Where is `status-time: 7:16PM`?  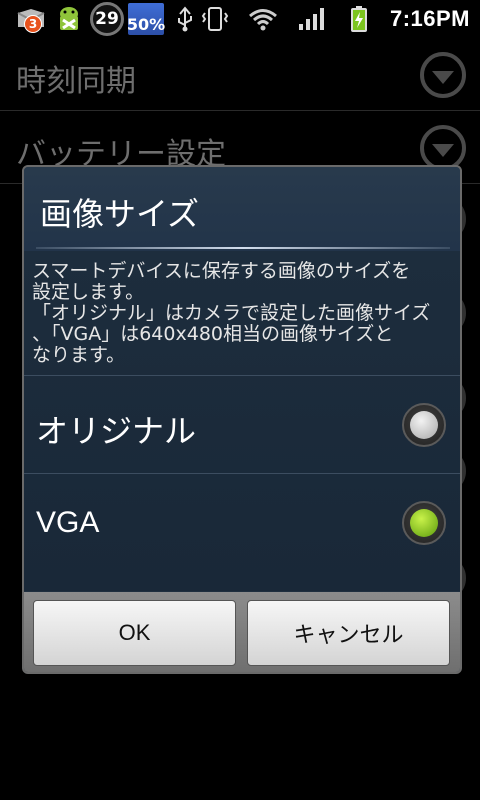
status-time: 7:16PM is located at coordinates (429, 18).